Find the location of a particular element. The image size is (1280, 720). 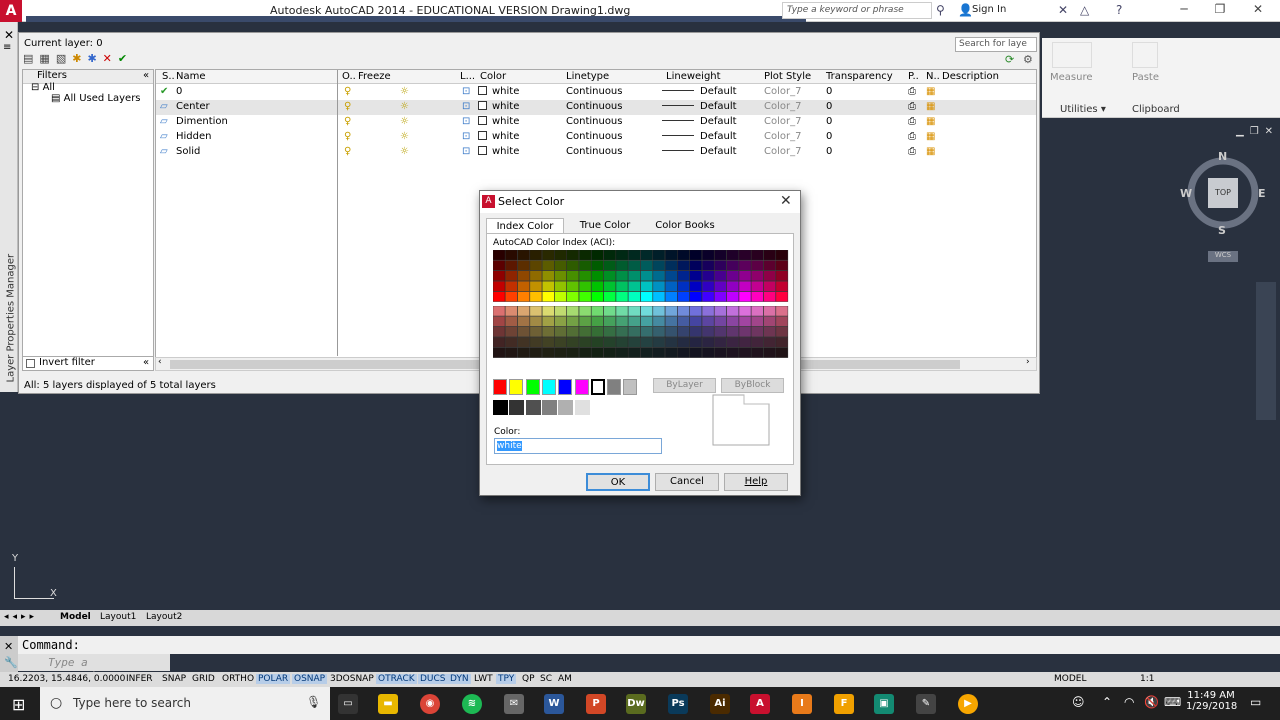

status-toggle-3dosnap: 3DOSNAP is located at coordinates (352, 679).